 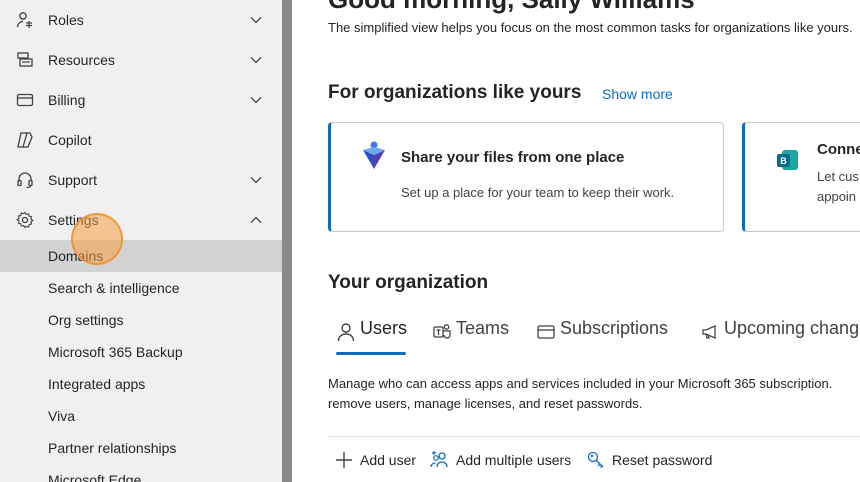 What do you see at coordinates (25, 100) in the screenshot?
I see `billing-icon` at bounding box center [25, 100].